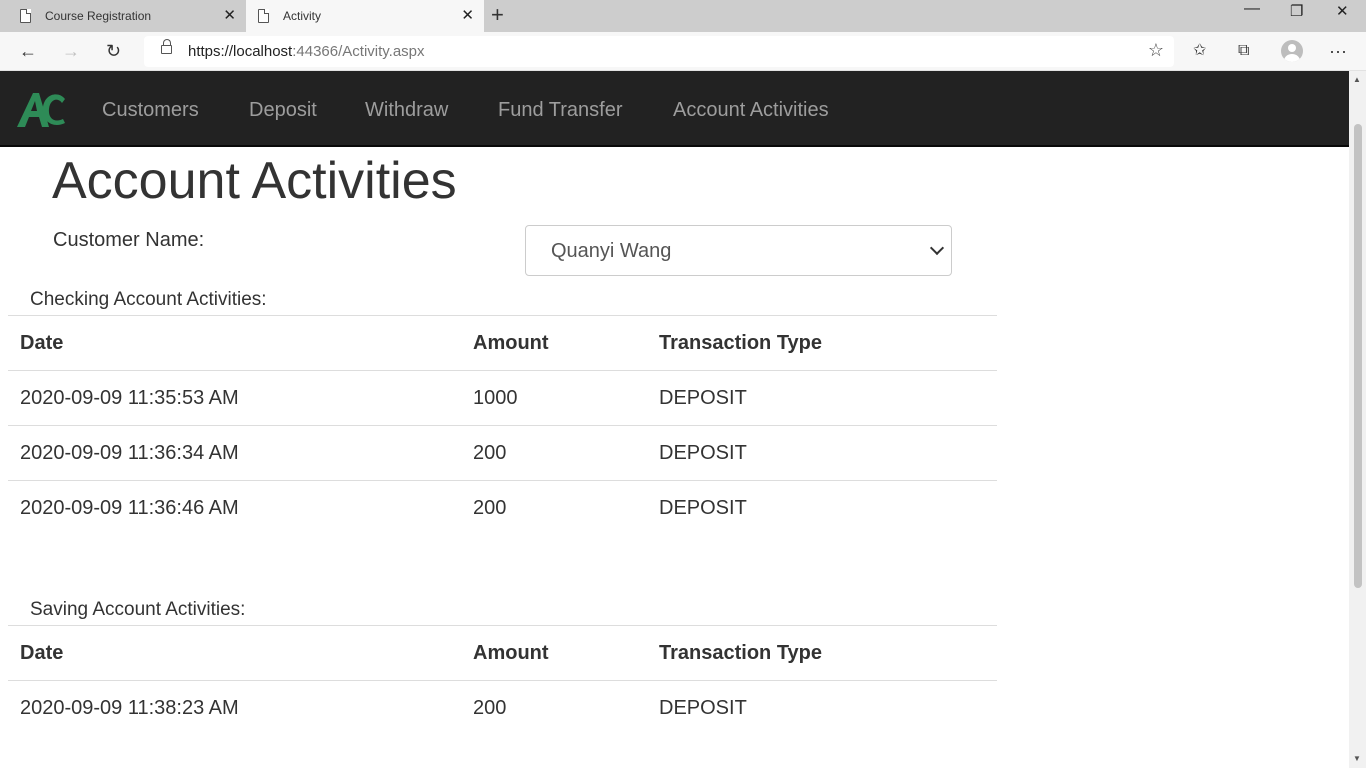 The width and height of the screenshot is (1366, 768). Describe the element at coordinates (611, 251) in the screenshot. I see `customer-selected-value: Quanyi Wang` at that location.